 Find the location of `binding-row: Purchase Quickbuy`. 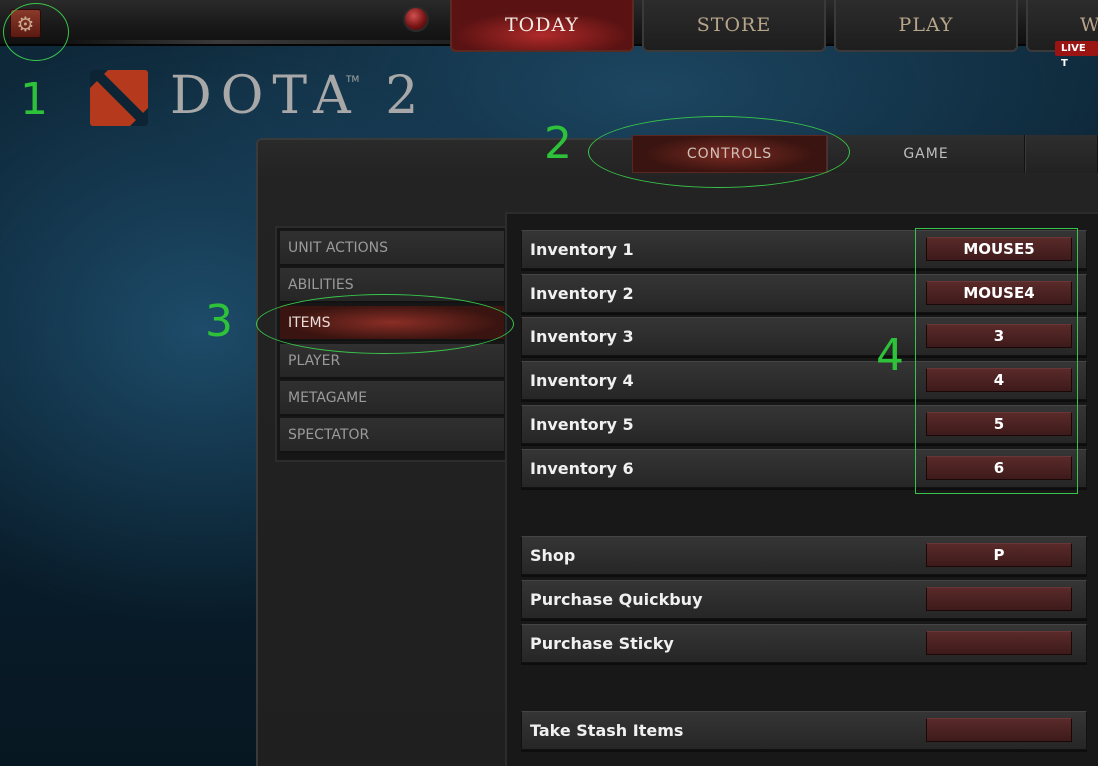

binding-row: Purchase Quickbuy is located at coordinates (804, 599).